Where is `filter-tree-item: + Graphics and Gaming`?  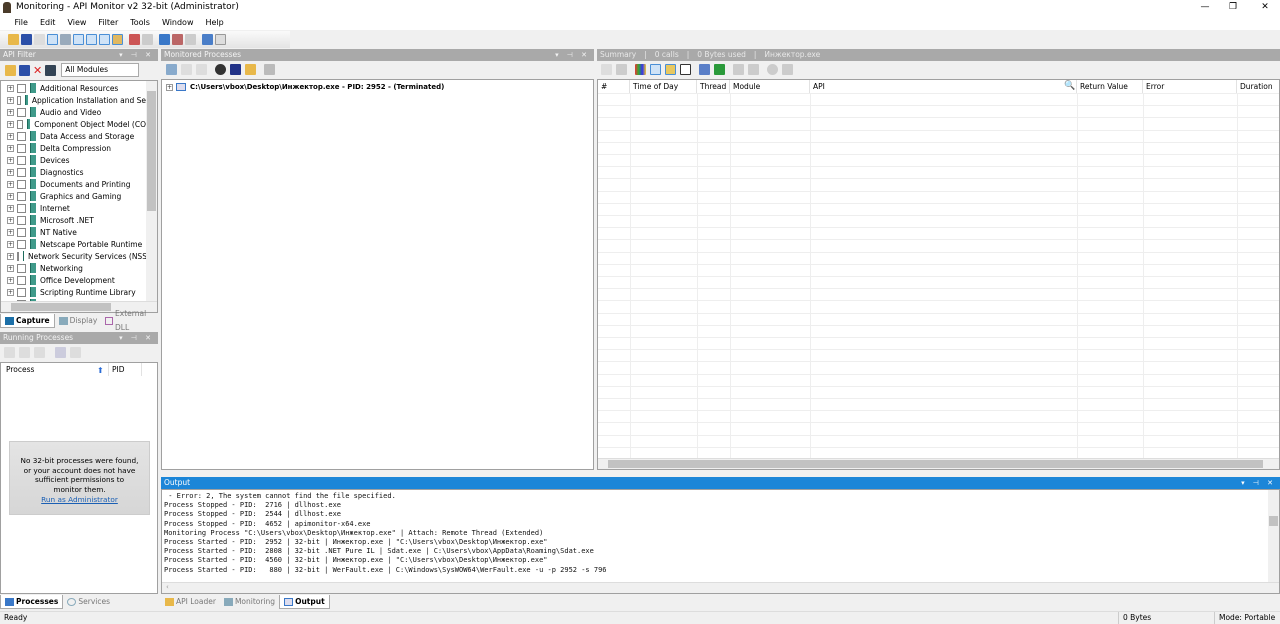 filter-tree-item: + Graphics and Gaming is located at coordinates (73, 196).